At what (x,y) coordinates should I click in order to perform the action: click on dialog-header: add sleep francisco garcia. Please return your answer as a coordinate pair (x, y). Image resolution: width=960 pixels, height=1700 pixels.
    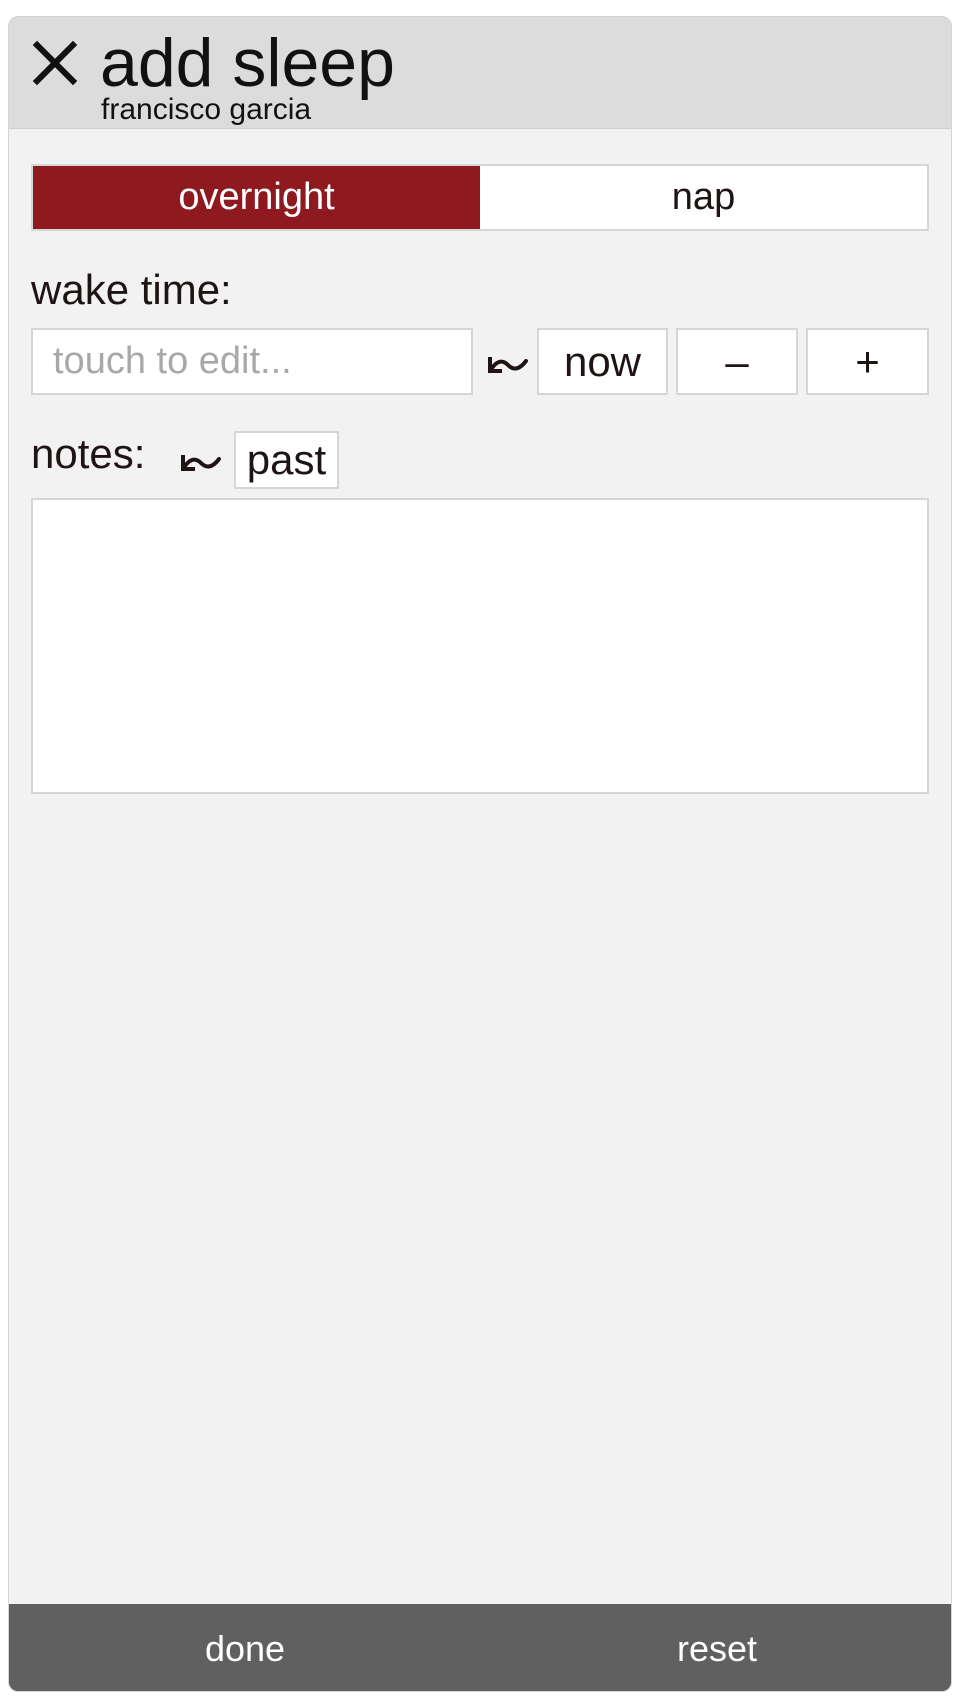
    Looking at the image, I should click on (480, 73).